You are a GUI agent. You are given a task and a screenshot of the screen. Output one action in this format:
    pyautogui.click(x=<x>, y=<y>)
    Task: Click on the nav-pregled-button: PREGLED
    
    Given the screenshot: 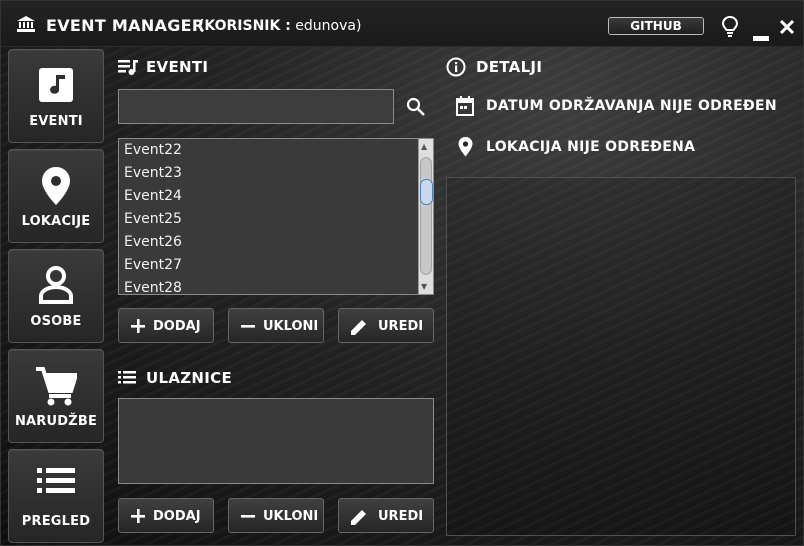 What is the action you would take?
    pyautogui.click(x=56, y=496)
    